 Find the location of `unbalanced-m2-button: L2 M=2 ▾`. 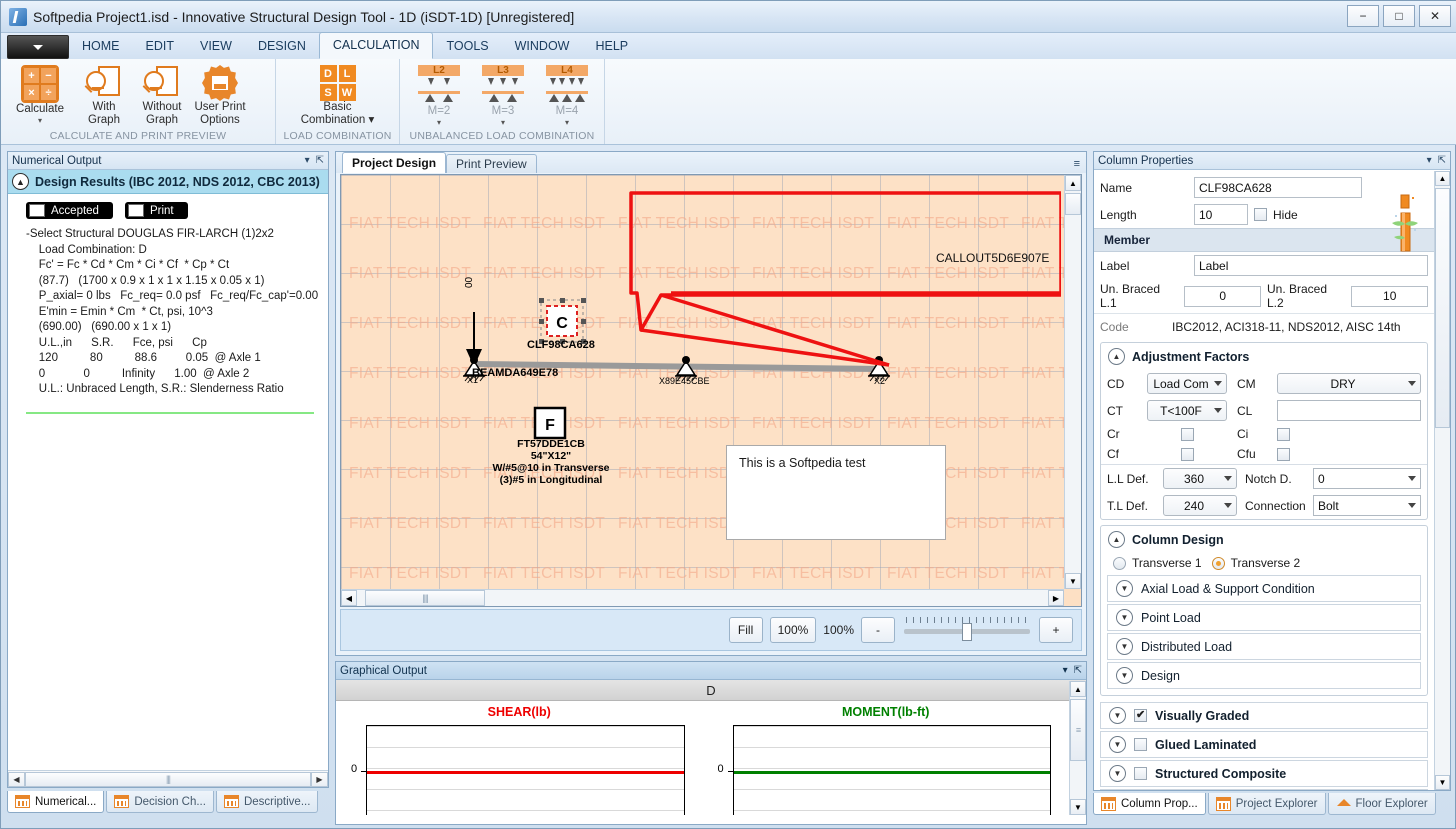

unbalanced-m2-button: L2 M=2 ▾ is located at coordinates (439, 94).